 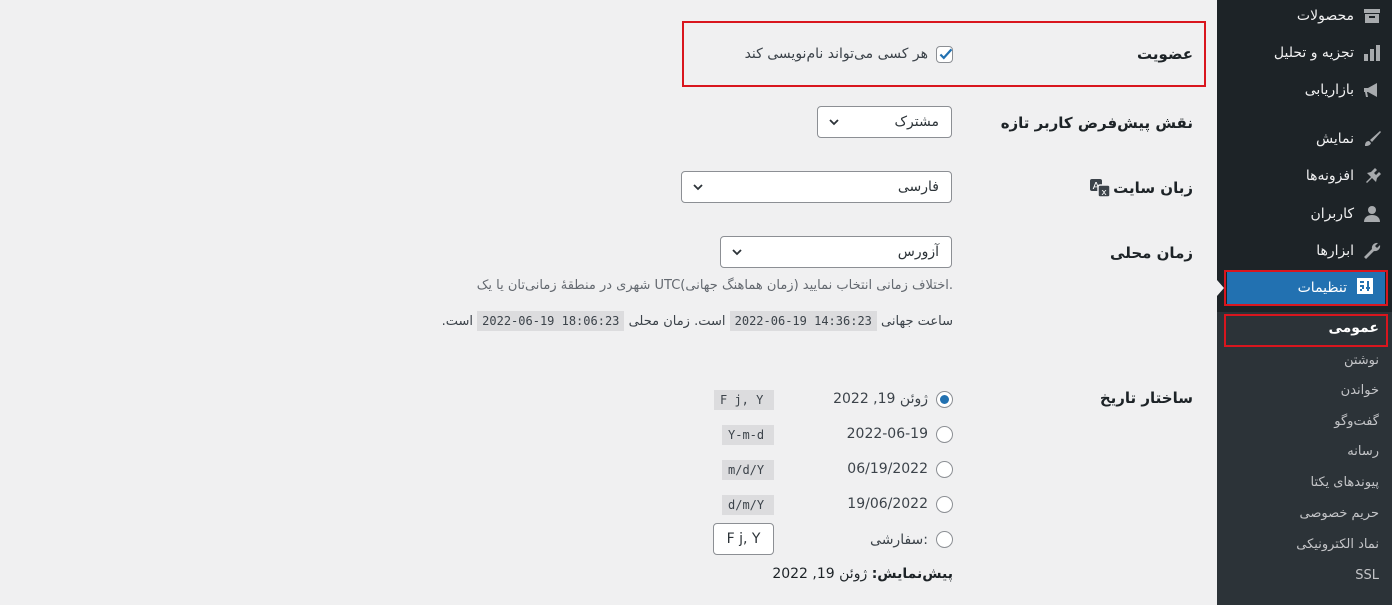 I want to click on sidebar-item-label: افزونه‌ها, so click(x=1329, y=176).